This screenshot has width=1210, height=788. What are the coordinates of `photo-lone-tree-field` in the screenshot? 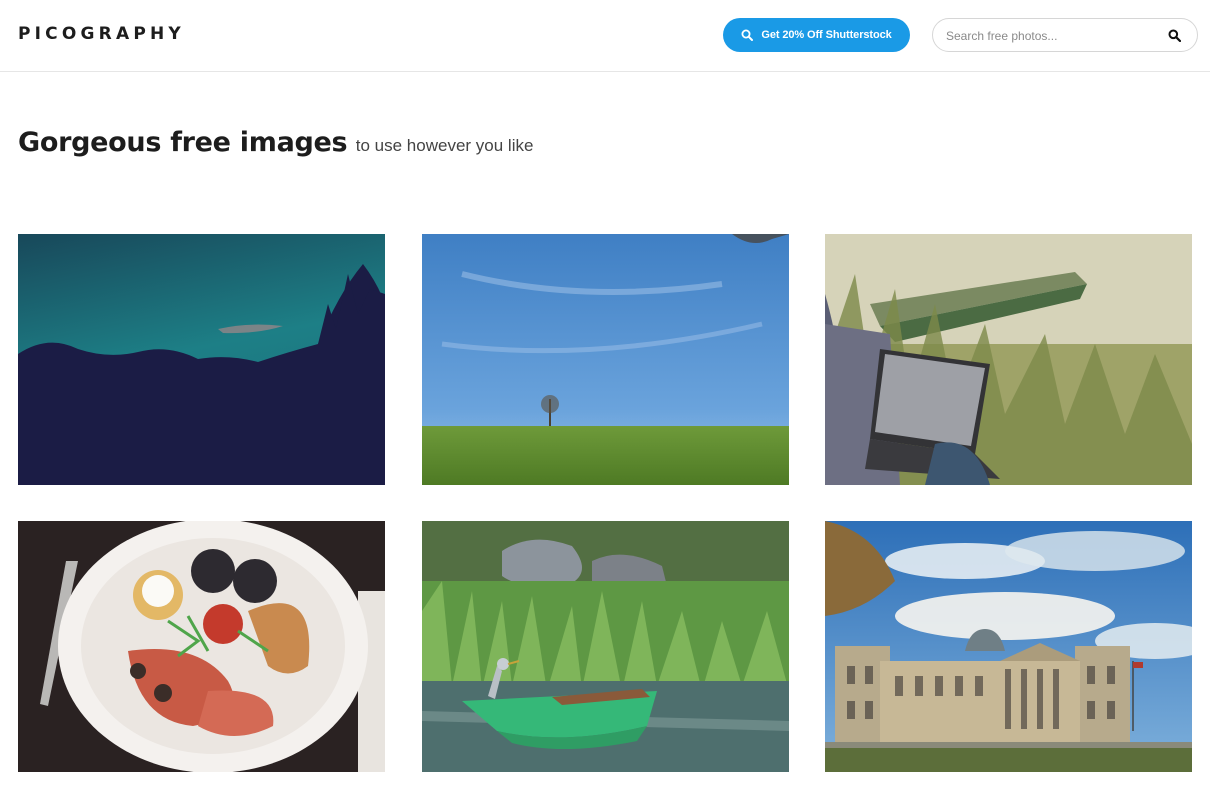 It's located at (605, 359).